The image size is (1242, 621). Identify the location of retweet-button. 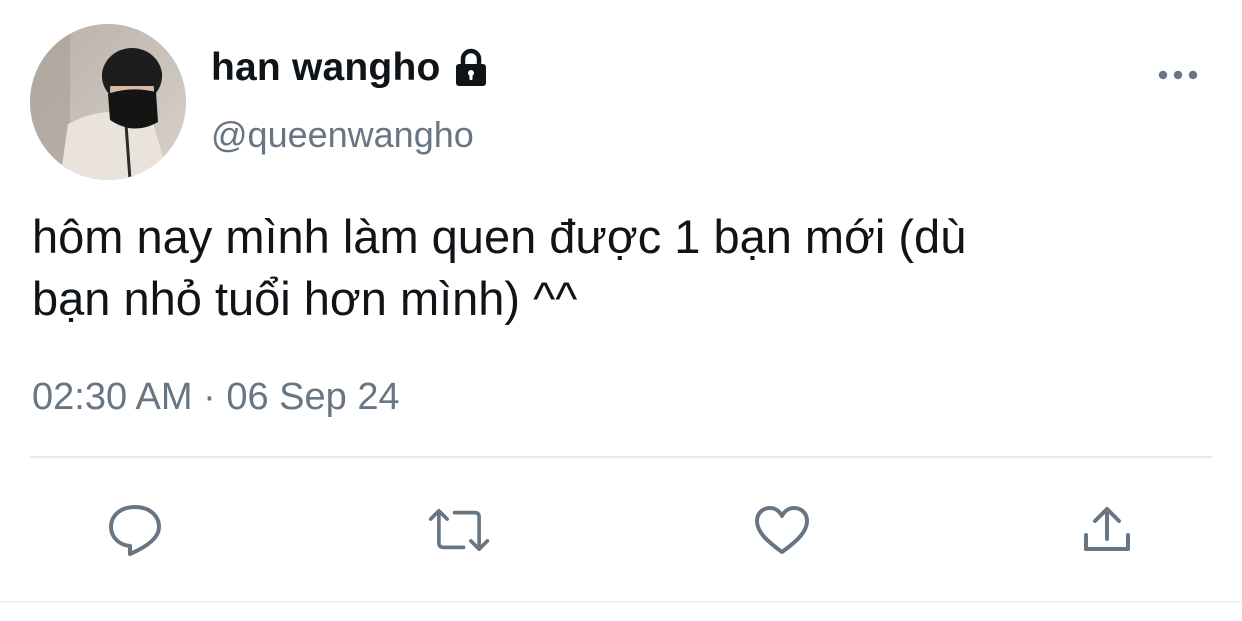
(459, 530).